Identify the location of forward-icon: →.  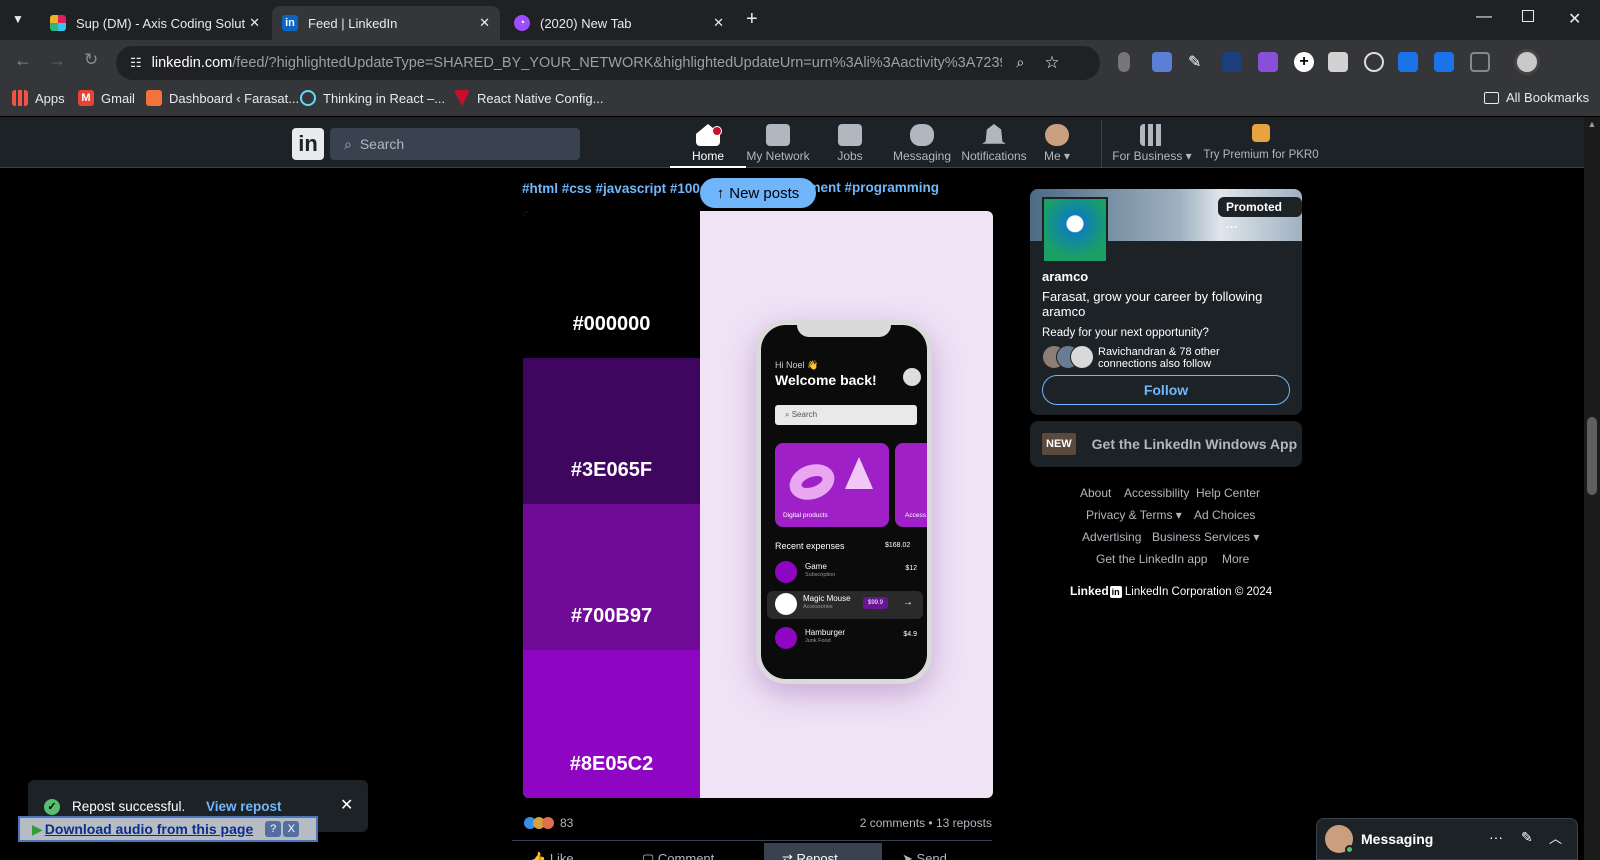
(57, 60).